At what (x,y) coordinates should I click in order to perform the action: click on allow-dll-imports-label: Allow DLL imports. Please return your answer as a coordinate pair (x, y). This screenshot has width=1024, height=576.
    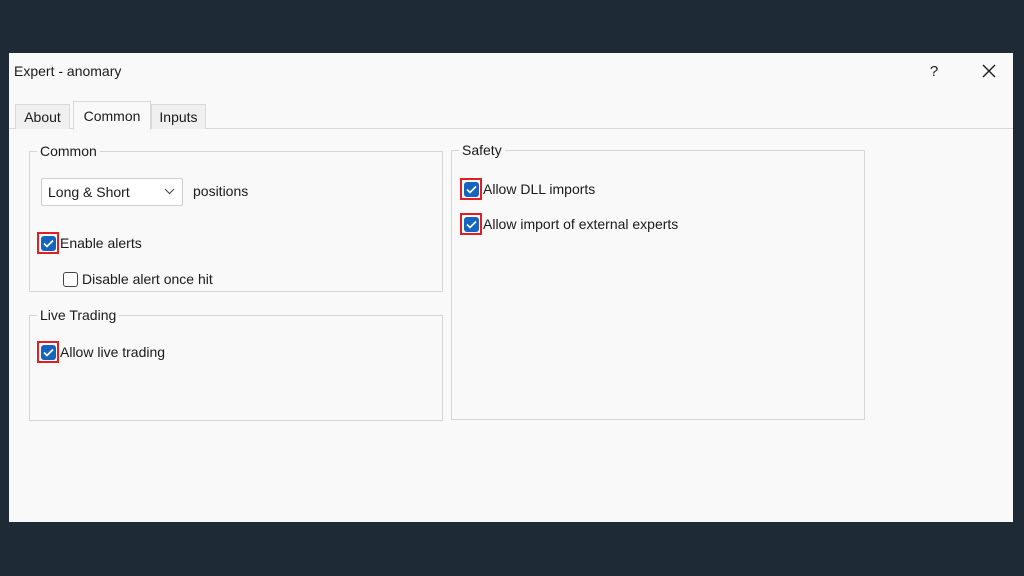
    Looking at the image, I should click on (539, 189).